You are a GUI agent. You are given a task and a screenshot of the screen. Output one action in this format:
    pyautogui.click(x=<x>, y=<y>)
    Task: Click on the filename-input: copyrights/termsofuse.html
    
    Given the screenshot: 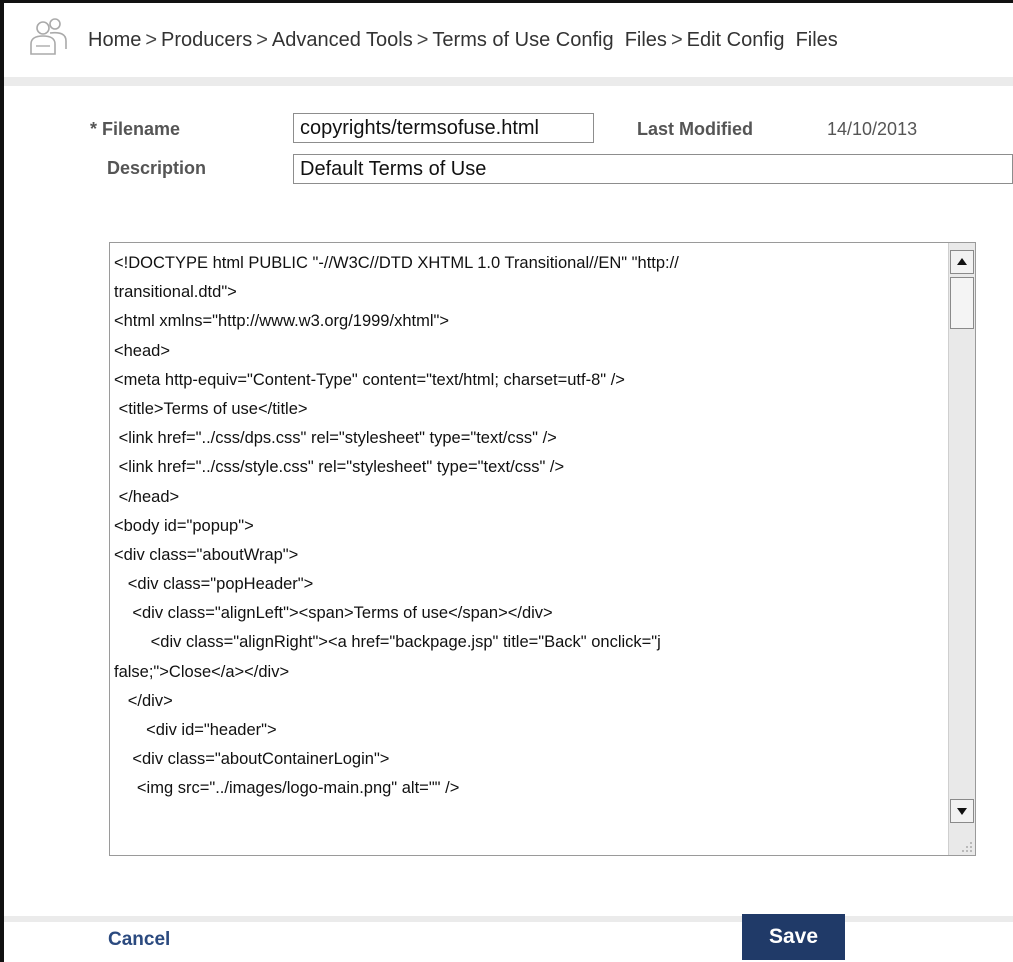 What is the action you would take?
    pyautogui.click(x=443, y=128)
    